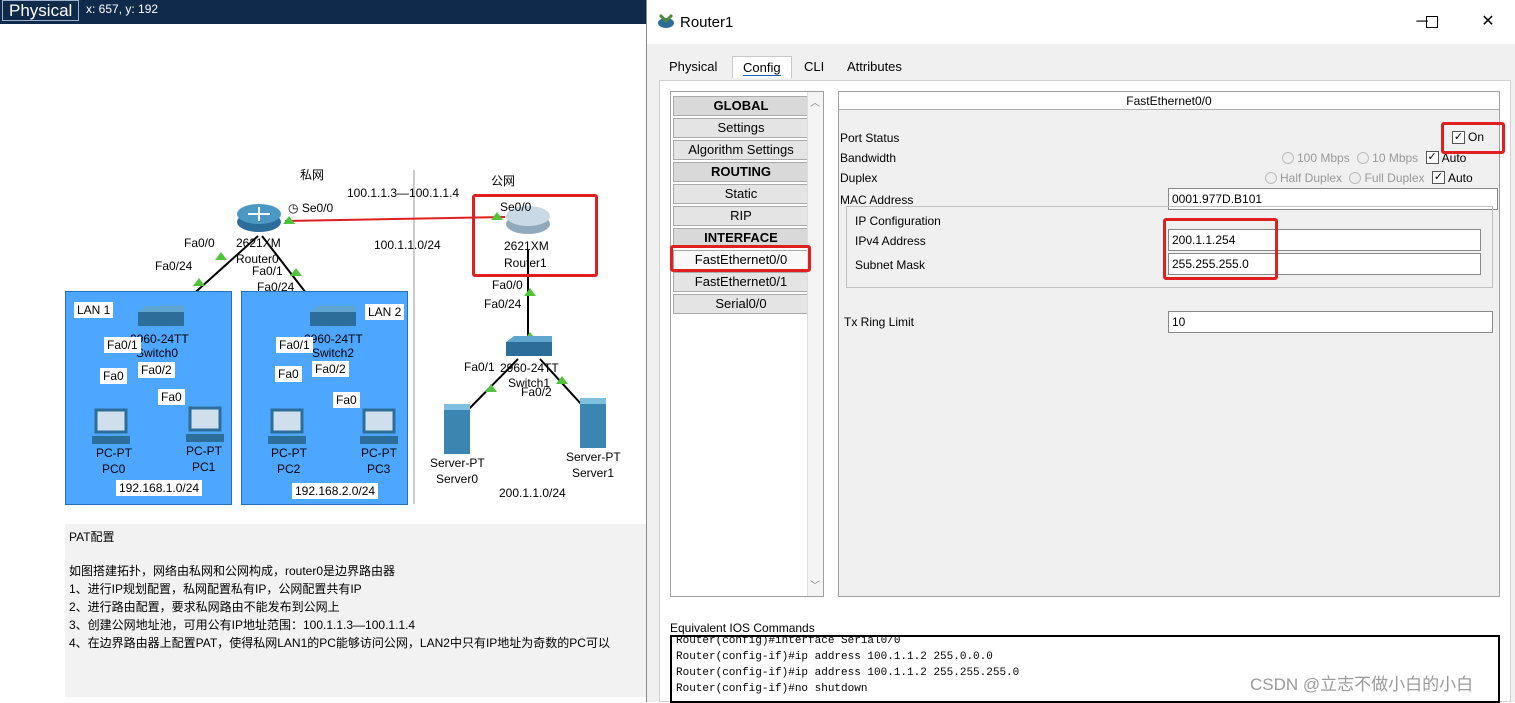 Image resolution: width=1515 pixels, height=703 pixels. What do you see at coordinates (159, 488) in the screenshot?
I see `lan1-network-label: 192.168.1.0/24` at bounding box center [159, 488].